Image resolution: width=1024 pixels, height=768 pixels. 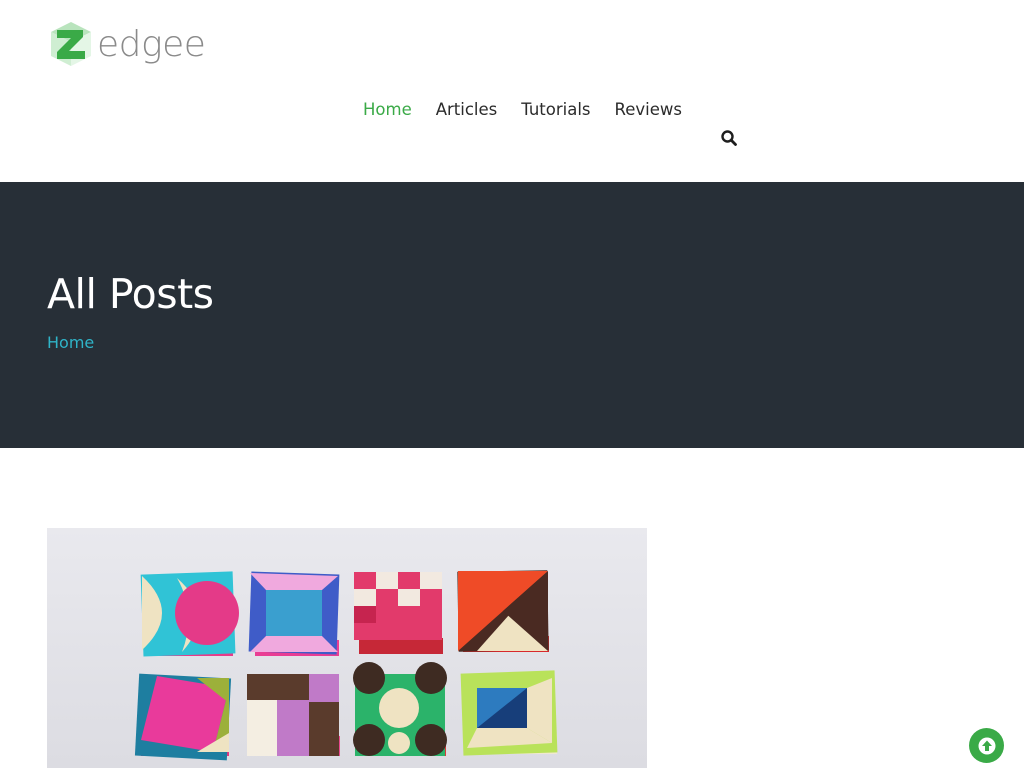 I want to click on nav-item-home: Home, so click(x=387, y=109).